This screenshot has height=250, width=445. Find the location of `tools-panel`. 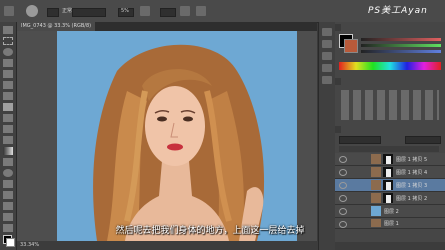

tools-panel is located at coordinates (8, 136).